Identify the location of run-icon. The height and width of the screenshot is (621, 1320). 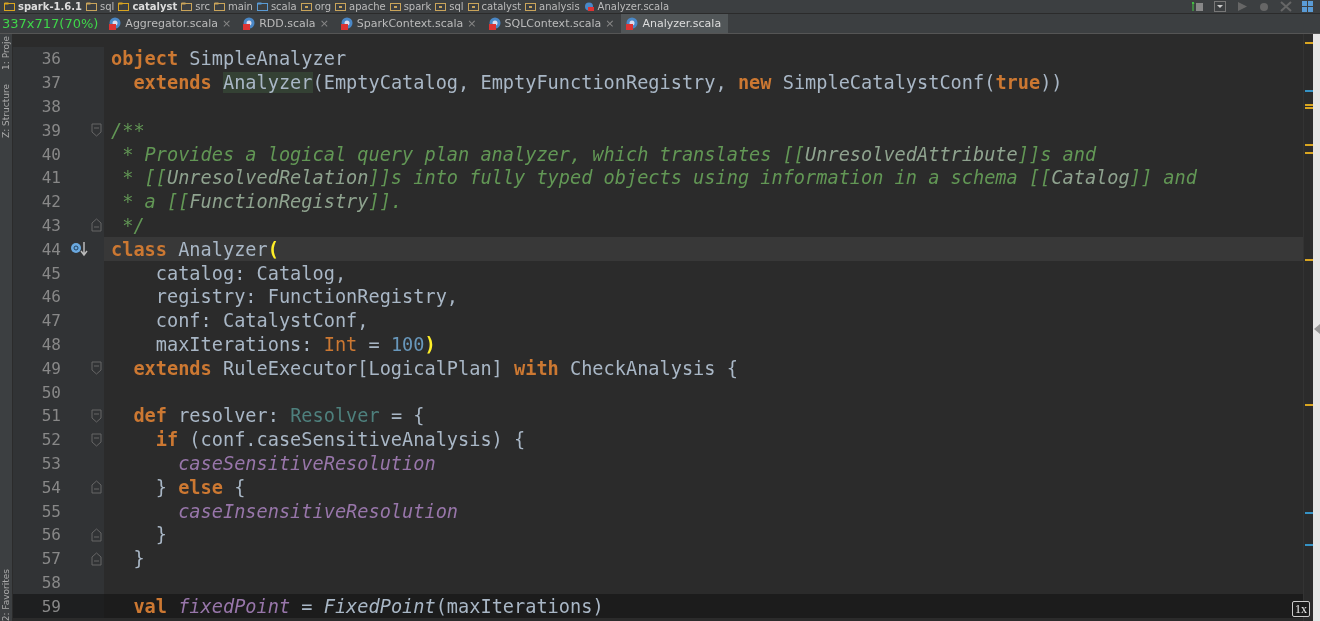
(1242, 6).